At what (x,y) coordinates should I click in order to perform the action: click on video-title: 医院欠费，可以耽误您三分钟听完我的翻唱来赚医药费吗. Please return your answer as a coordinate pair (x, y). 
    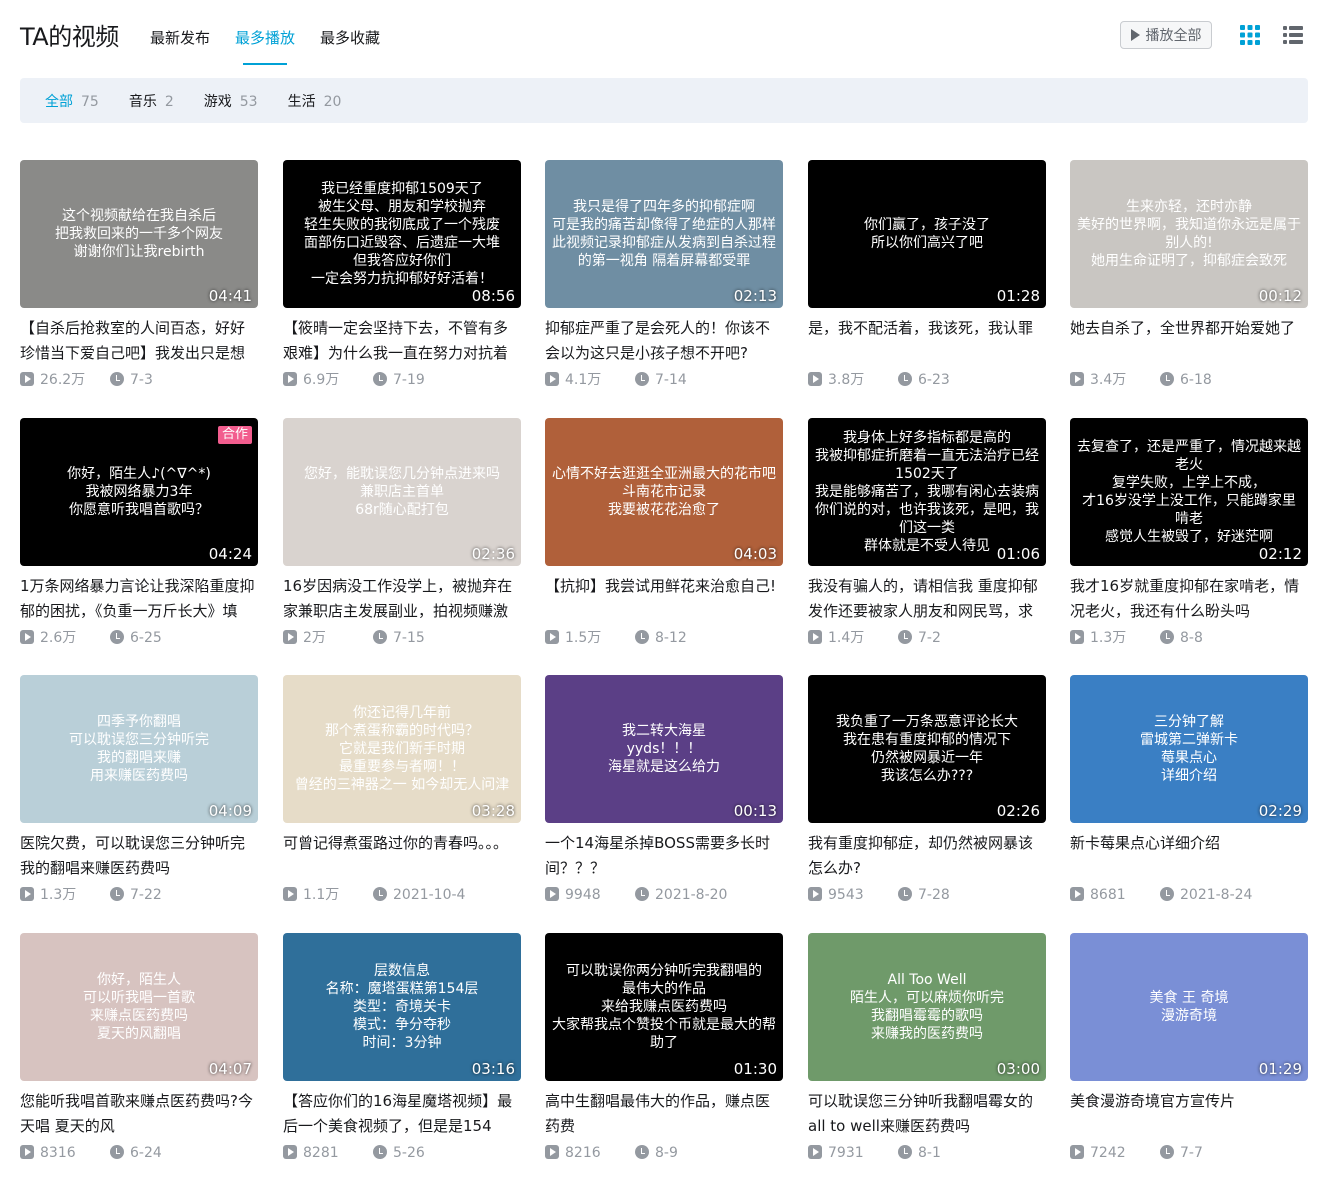
    Looking at the image, I should click on (139, 856).